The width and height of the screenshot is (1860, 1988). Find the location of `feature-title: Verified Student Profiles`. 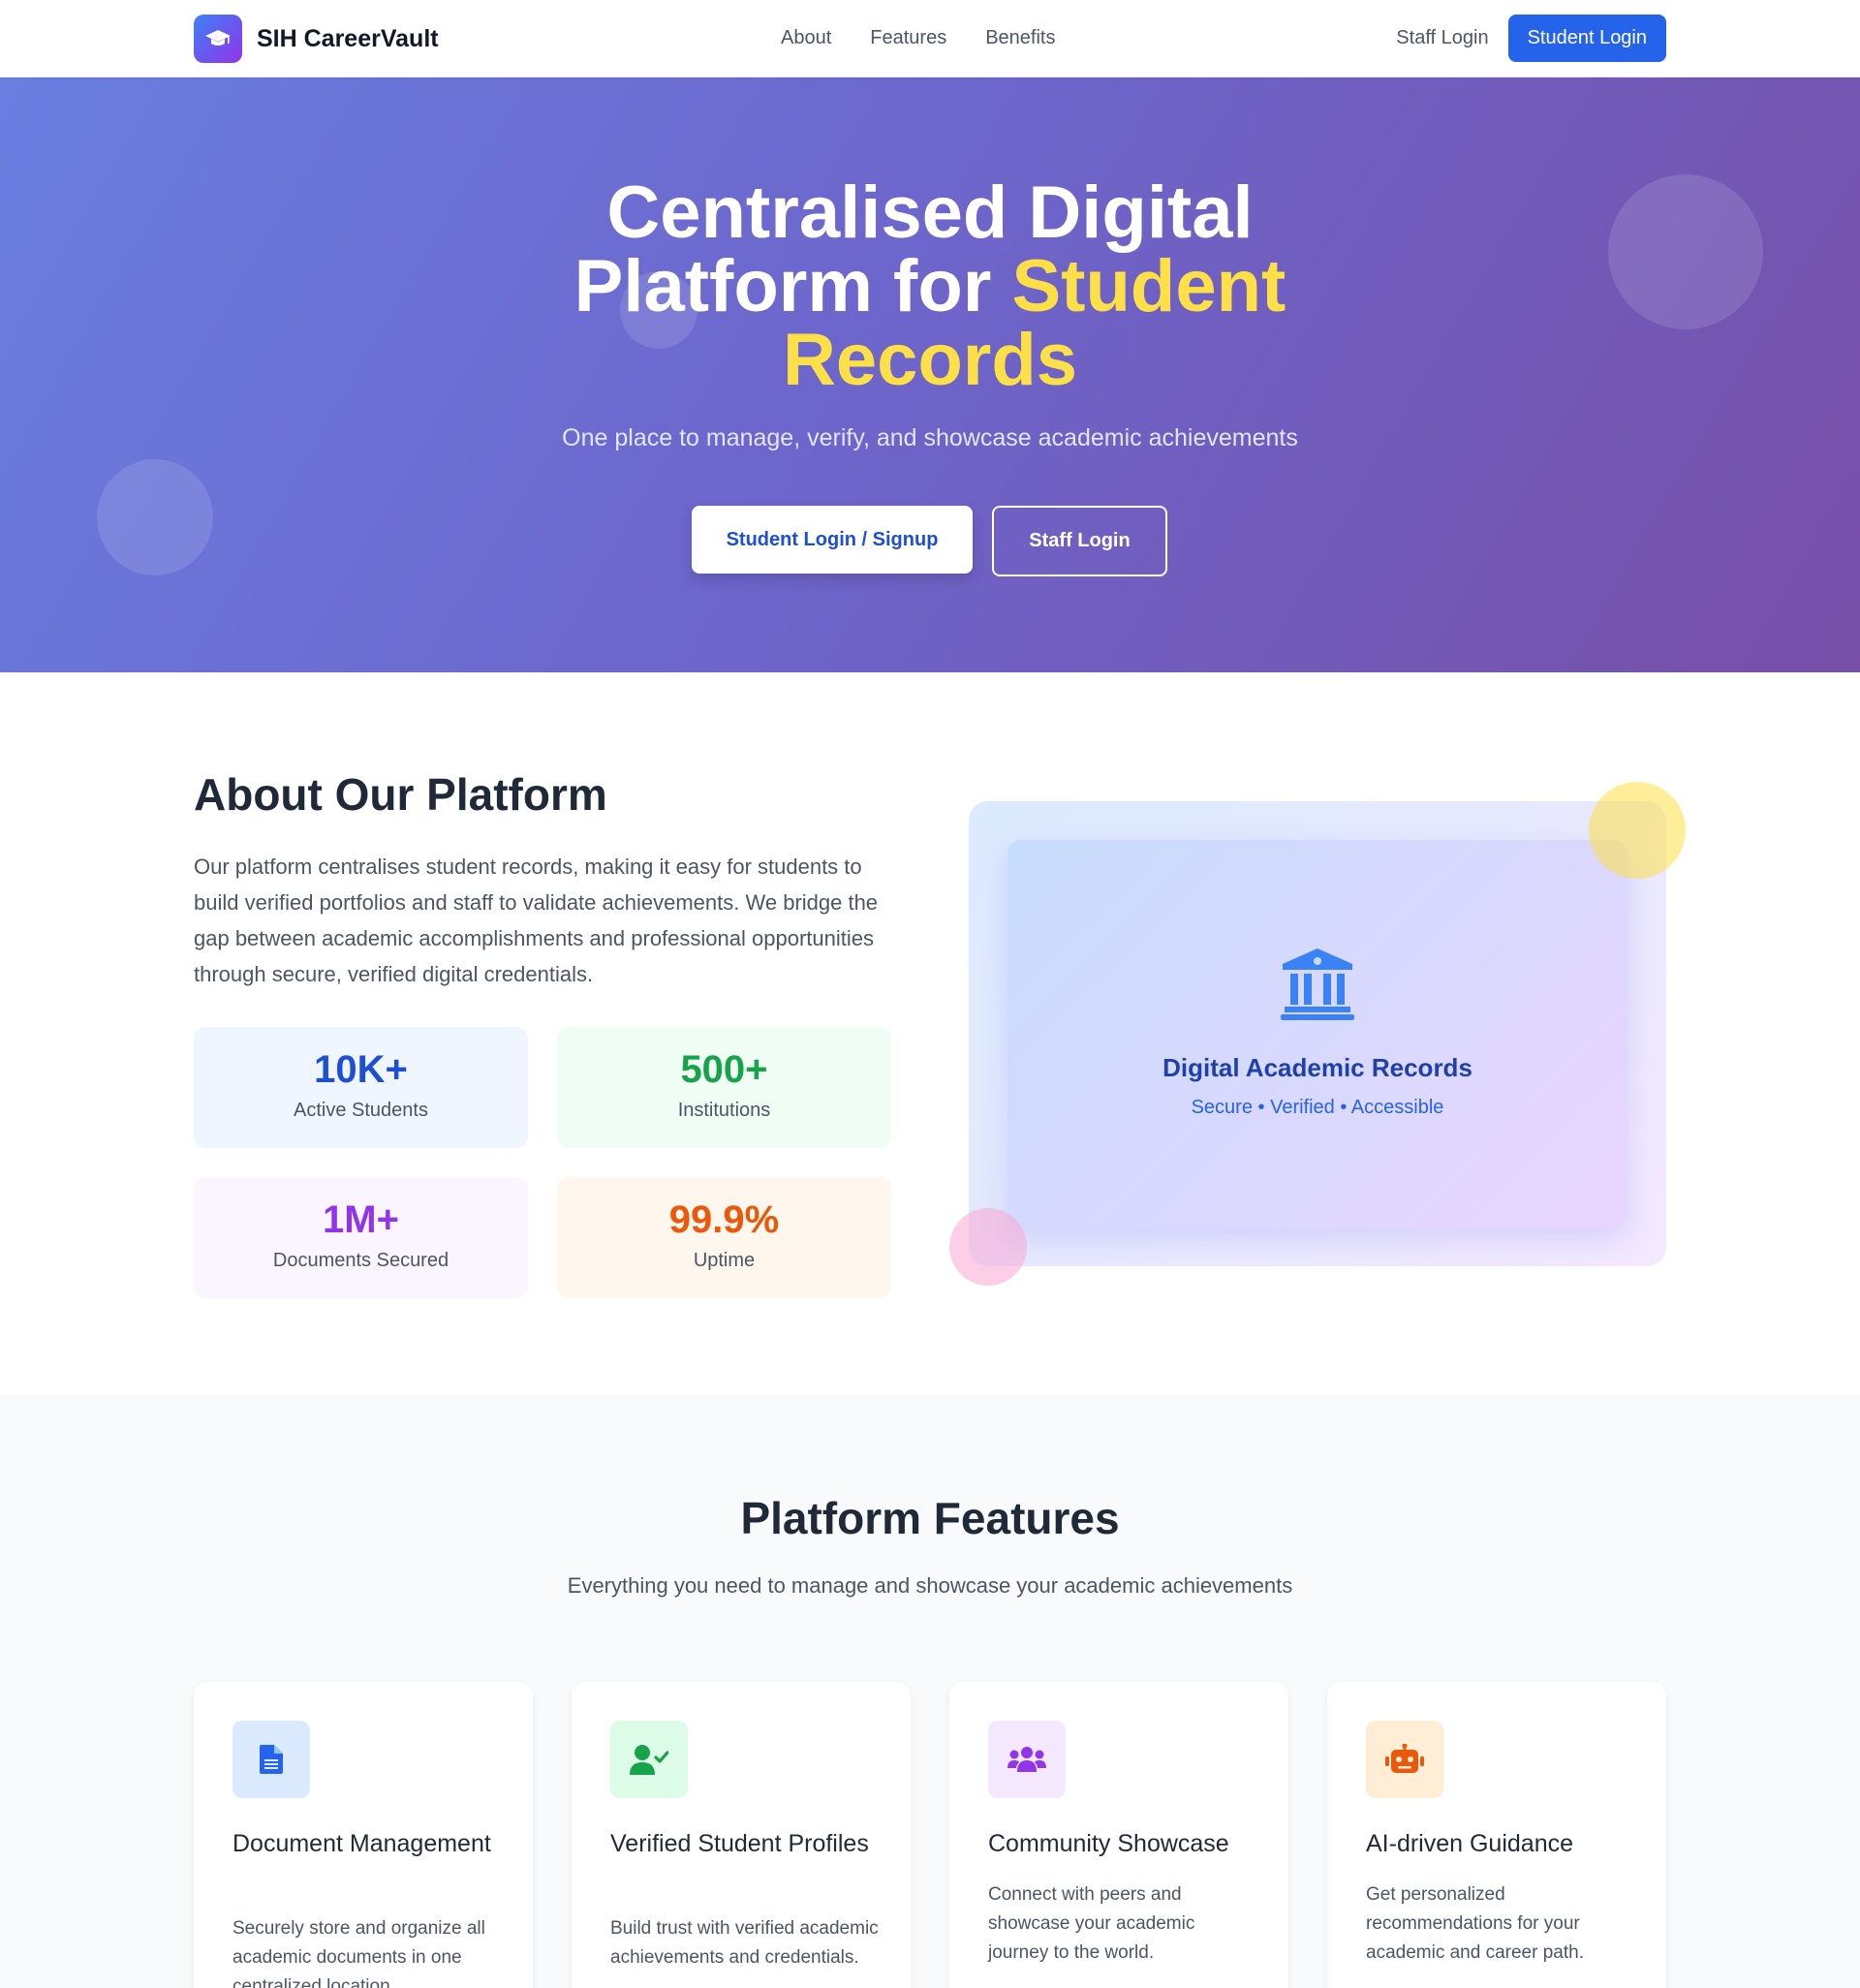

feature-title: Verified Student Profiles is located at coordinates (739, 1843).